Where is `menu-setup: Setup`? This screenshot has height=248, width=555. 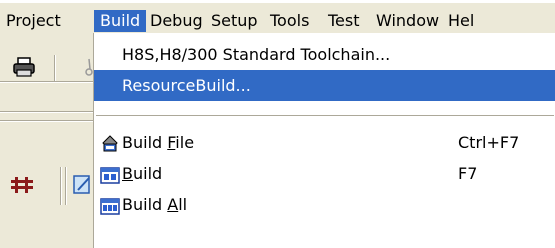 menu-setup: Setup is located at coordinates (234, 21).